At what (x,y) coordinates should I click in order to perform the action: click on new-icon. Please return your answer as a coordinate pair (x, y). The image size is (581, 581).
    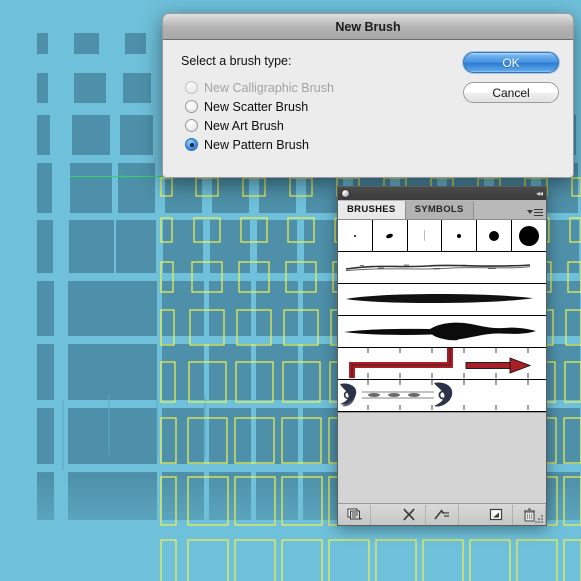
    Looking at the image, I should click on (496, 514).